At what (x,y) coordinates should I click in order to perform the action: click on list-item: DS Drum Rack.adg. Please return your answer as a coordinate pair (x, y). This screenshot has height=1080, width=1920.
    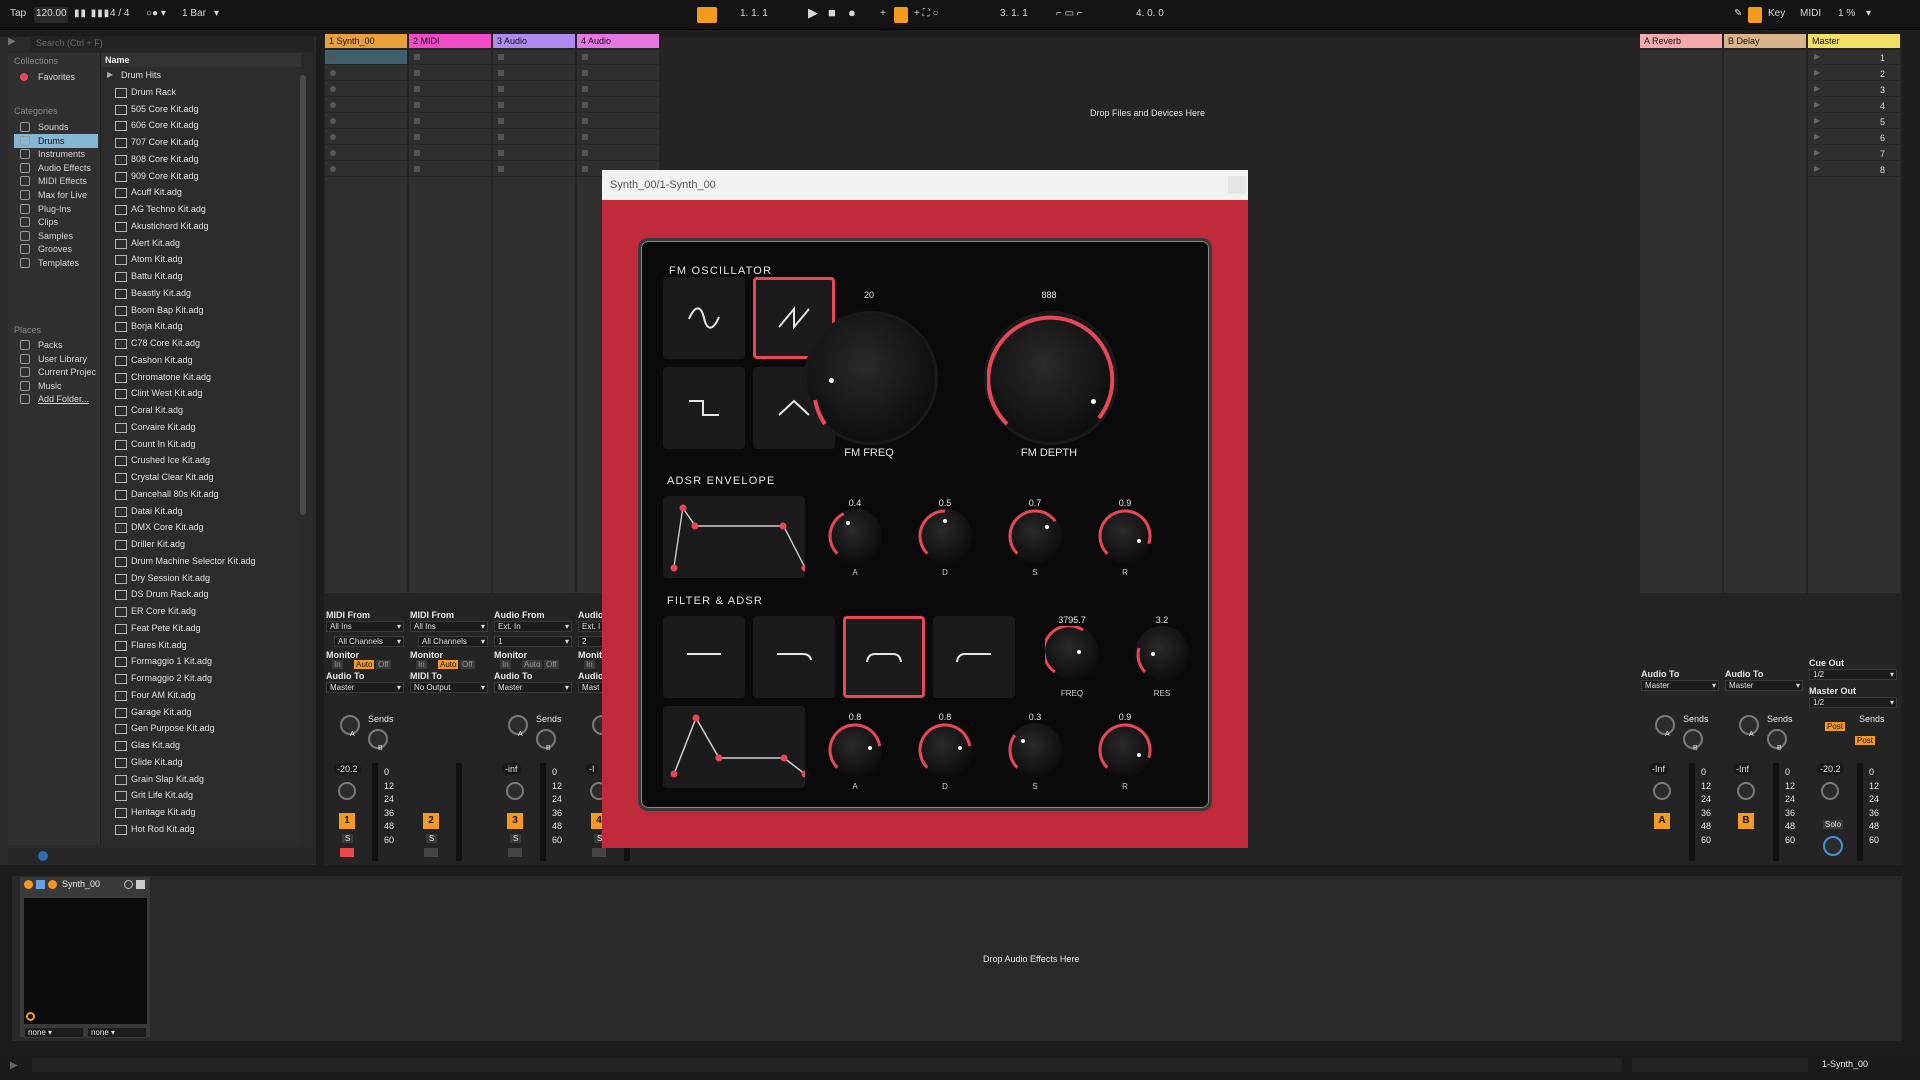
    Looking at the image, I should click on (162, 595).